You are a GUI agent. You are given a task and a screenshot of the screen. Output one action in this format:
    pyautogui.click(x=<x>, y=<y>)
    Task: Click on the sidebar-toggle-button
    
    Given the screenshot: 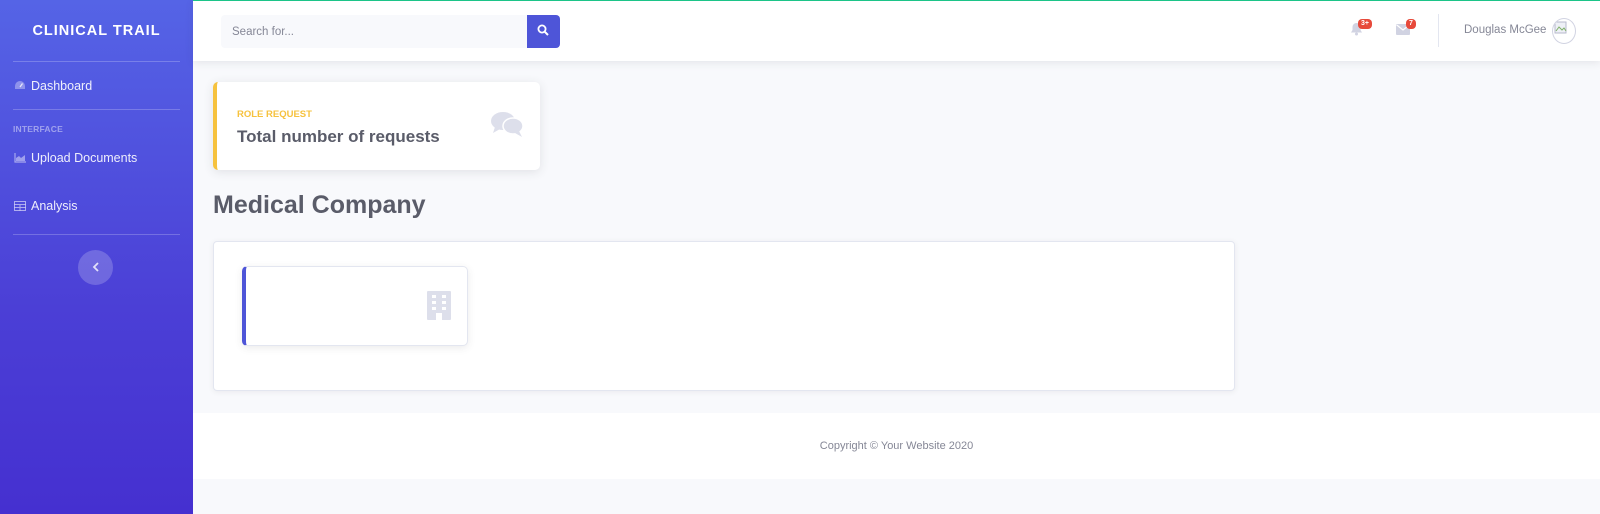 What is the action you would take?
    pyautogui.click(x=95, y=267)
    